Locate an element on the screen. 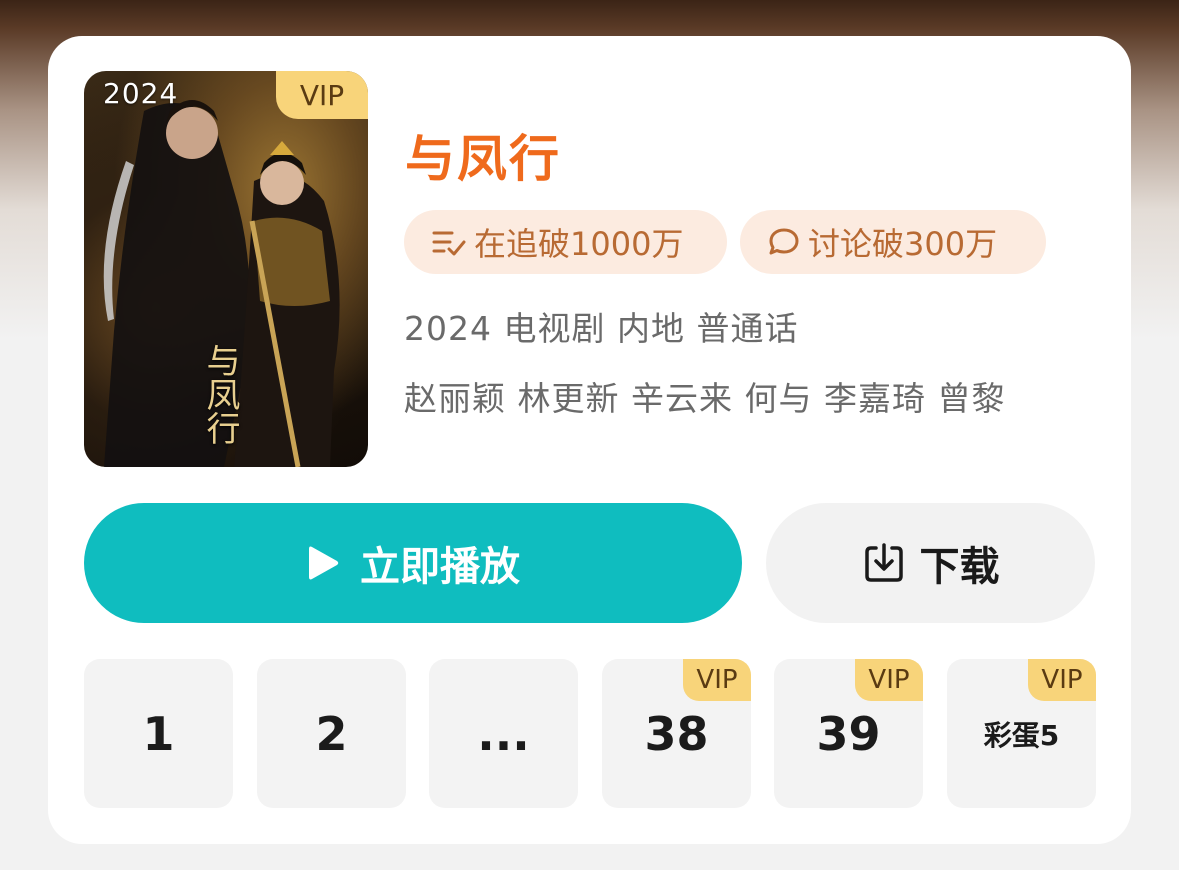  play-now-button: 立即播放 is located at coordinates (413, 563).